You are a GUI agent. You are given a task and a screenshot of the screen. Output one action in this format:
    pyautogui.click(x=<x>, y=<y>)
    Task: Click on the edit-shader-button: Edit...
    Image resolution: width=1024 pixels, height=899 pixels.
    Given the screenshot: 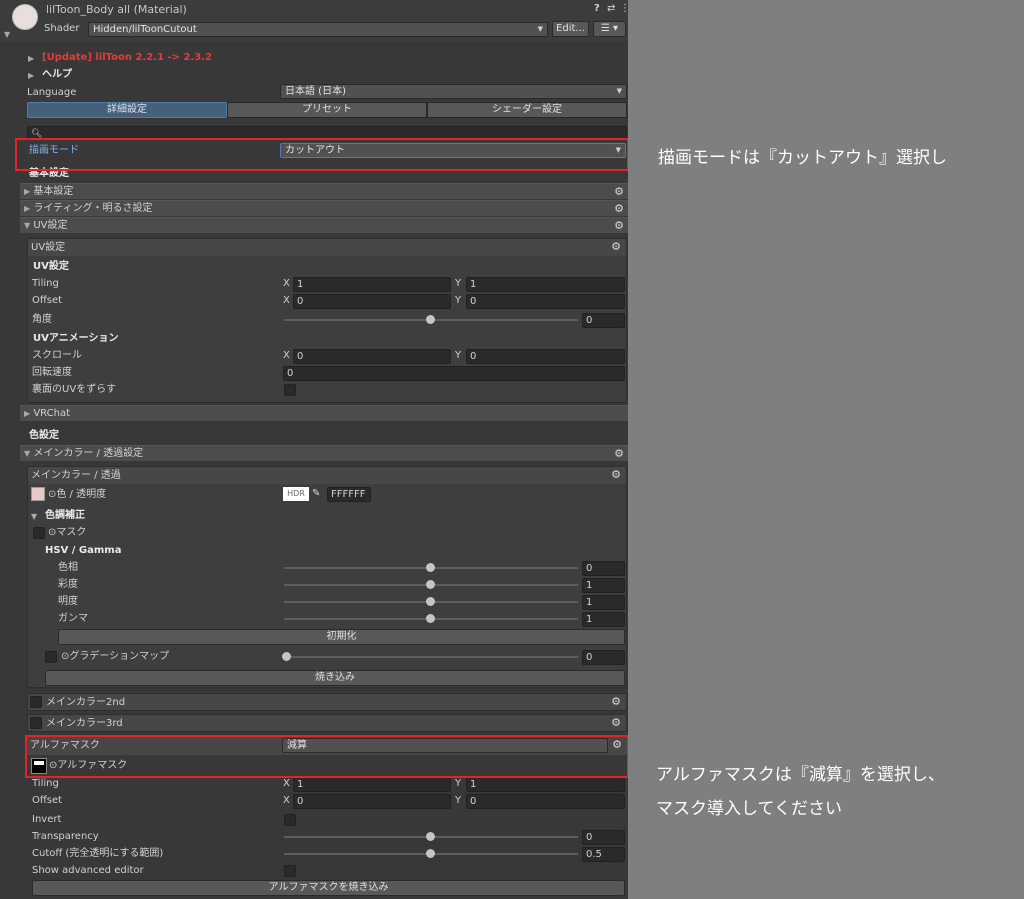 What is the action you would take?
    pyautogui.click(x=570, y=29)
    